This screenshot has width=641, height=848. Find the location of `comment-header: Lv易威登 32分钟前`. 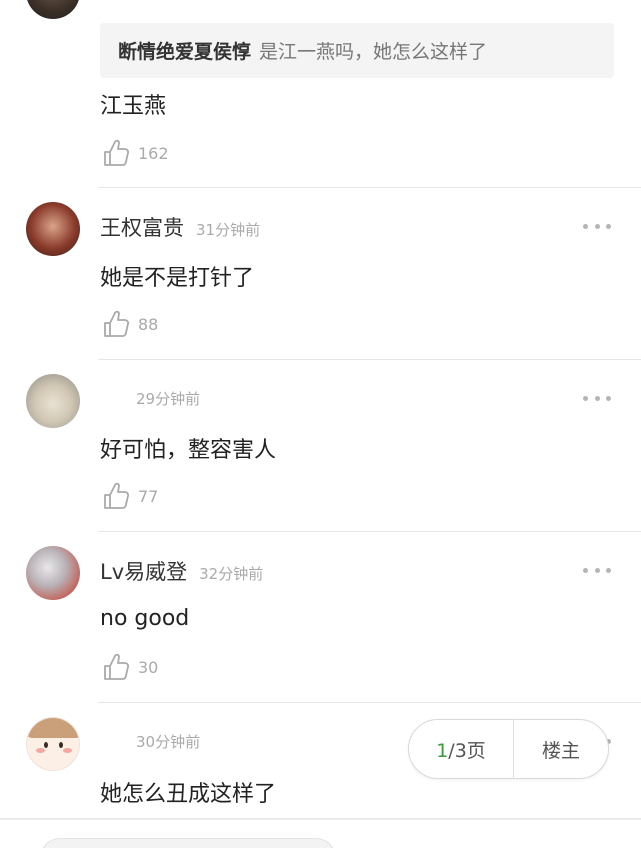

comment-header: Lv易威登 32分钟前 is located at coordinates (181, 571).